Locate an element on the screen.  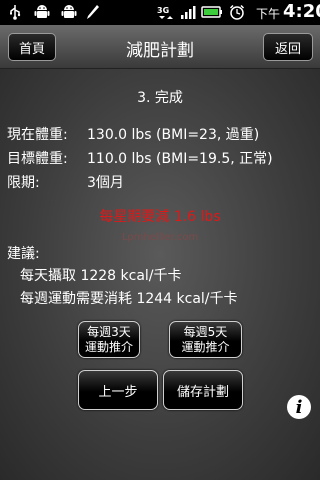
advice-exercise: 每週運動需要消耗 1244 kcal/千卡 is located at coordinates (129, 299).